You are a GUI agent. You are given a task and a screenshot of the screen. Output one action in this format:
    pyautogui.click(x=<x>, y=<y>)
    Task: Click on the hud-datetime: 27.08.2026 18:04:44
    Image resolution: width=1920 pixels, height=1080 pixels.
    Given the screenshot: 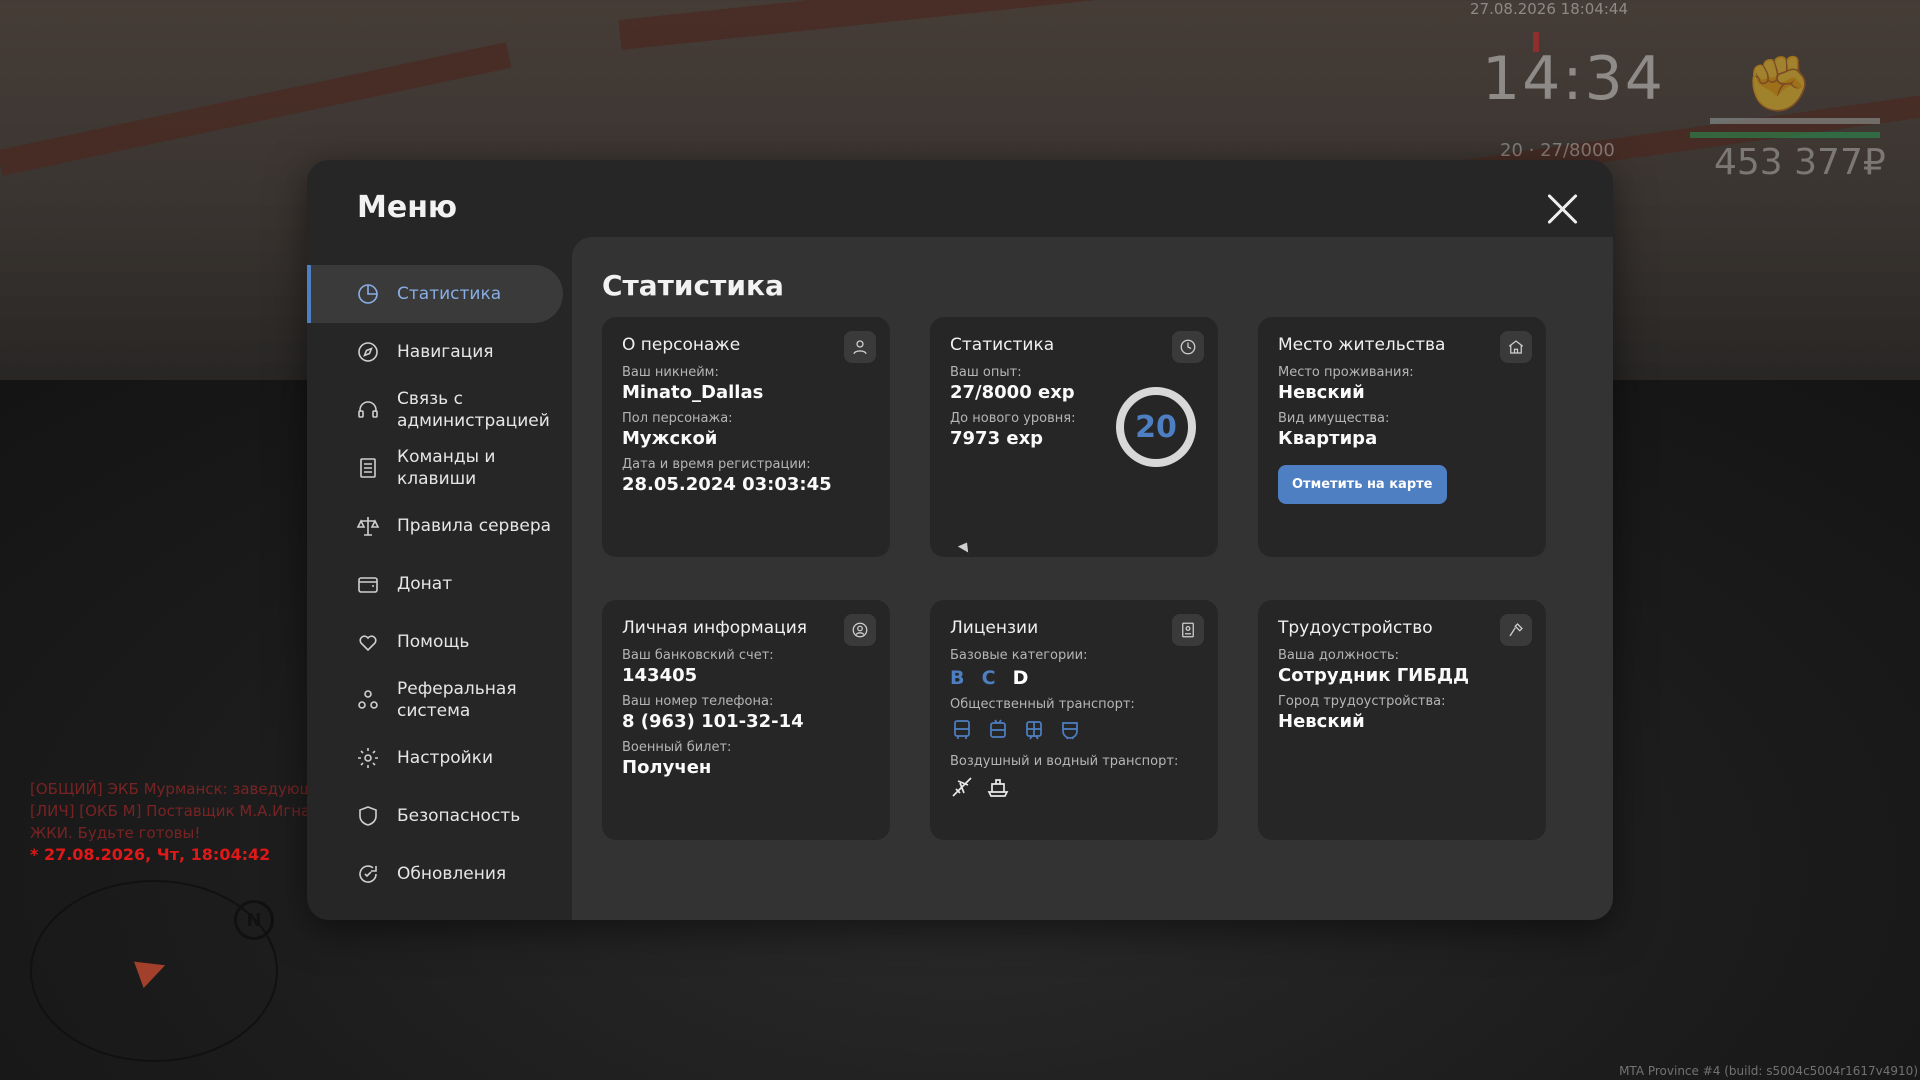 What is the action you would take?
    pyautogui.click(x=1549, y=9)
    